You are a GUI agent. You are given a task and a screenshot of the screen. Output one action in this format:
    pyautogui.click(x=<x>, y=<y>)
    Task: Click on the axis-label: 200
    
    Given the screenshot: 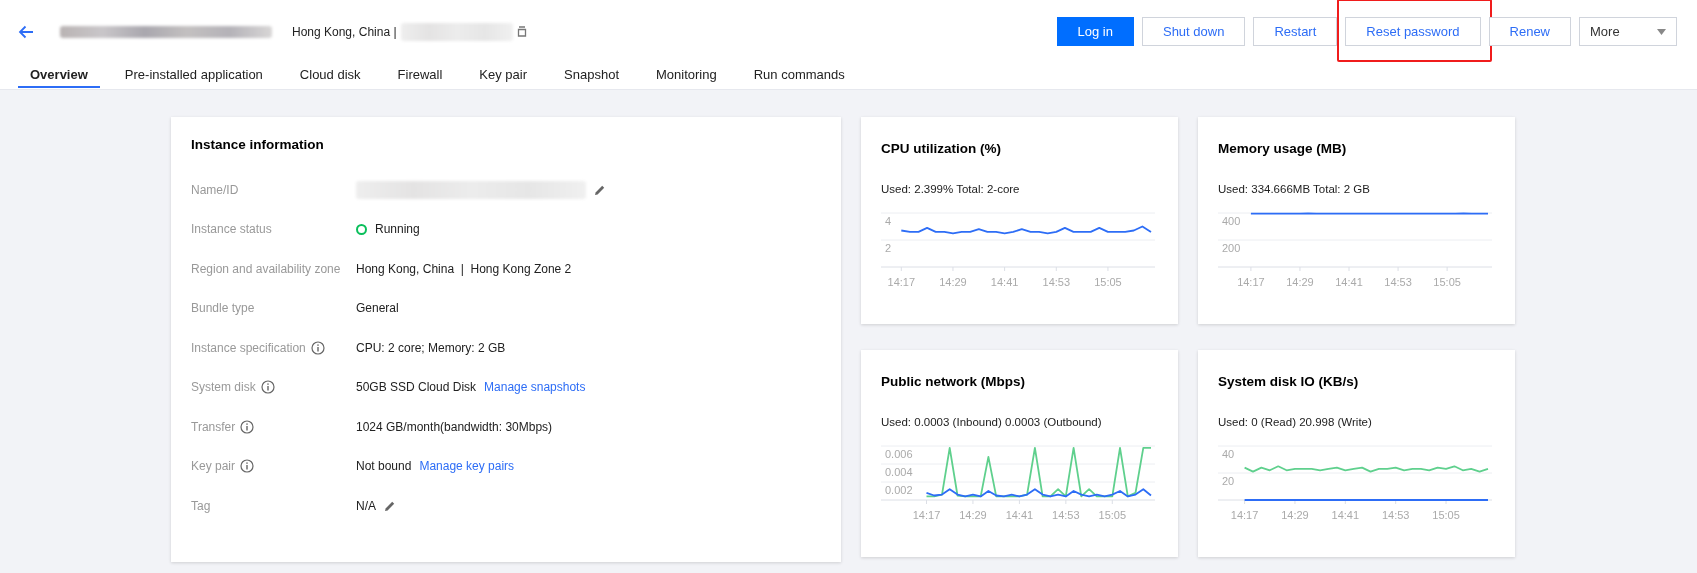 What is the action you would take?
    pyautogui.click(x=1231, y=248)
    